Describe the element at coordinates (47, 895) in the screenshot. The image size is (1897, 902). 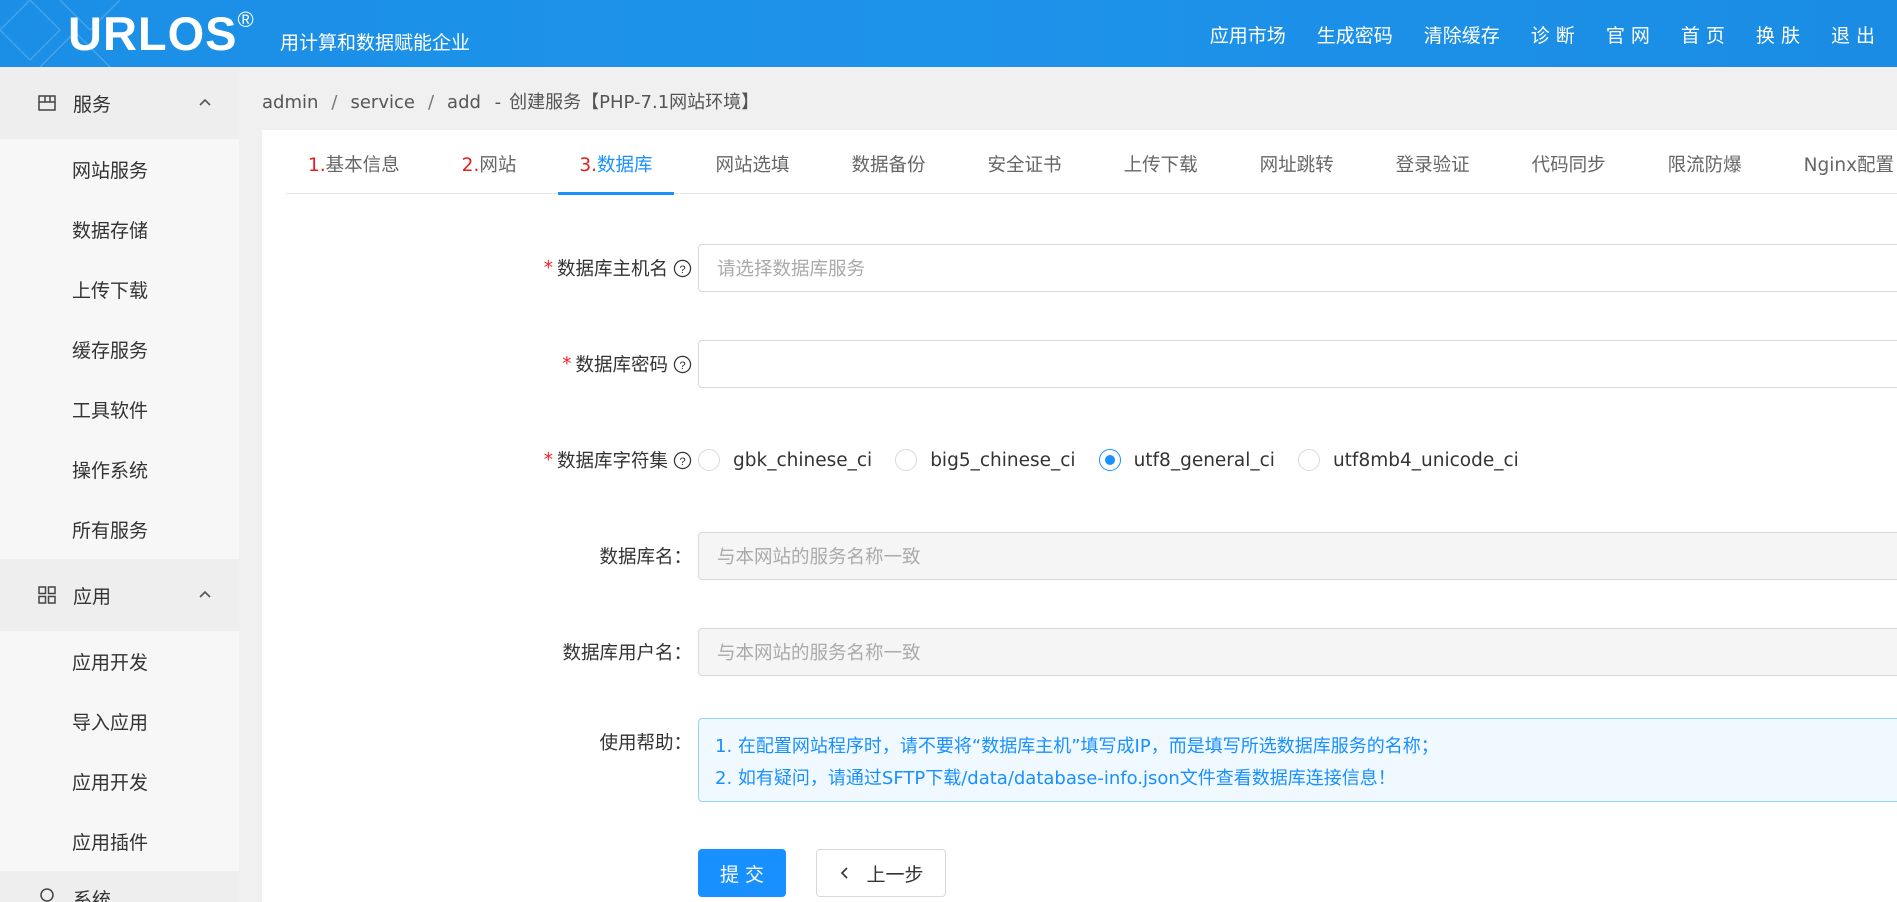
I see `settings-icon` at that location.